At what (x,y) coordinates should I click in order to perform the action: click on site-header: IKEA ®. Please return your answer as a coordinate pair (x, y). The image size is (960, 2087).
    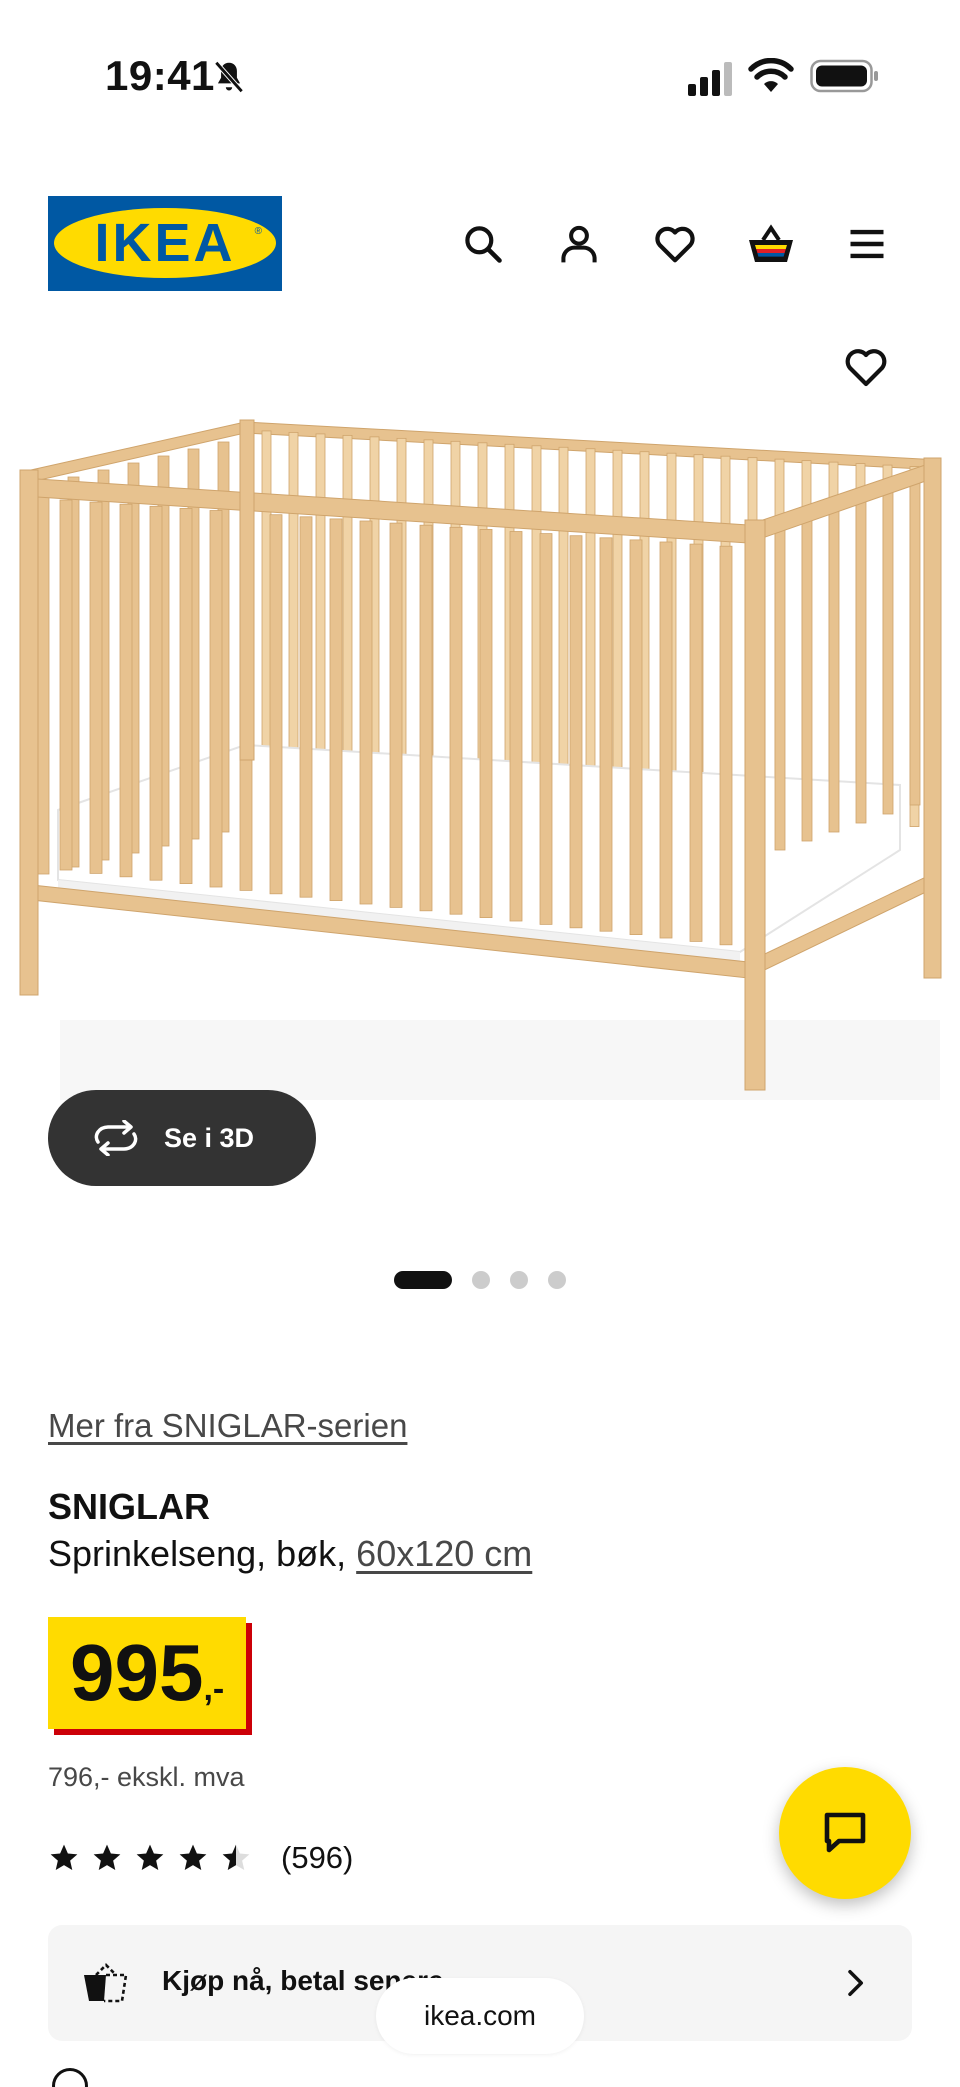
    Looking at the image, I should click on (480, 245).